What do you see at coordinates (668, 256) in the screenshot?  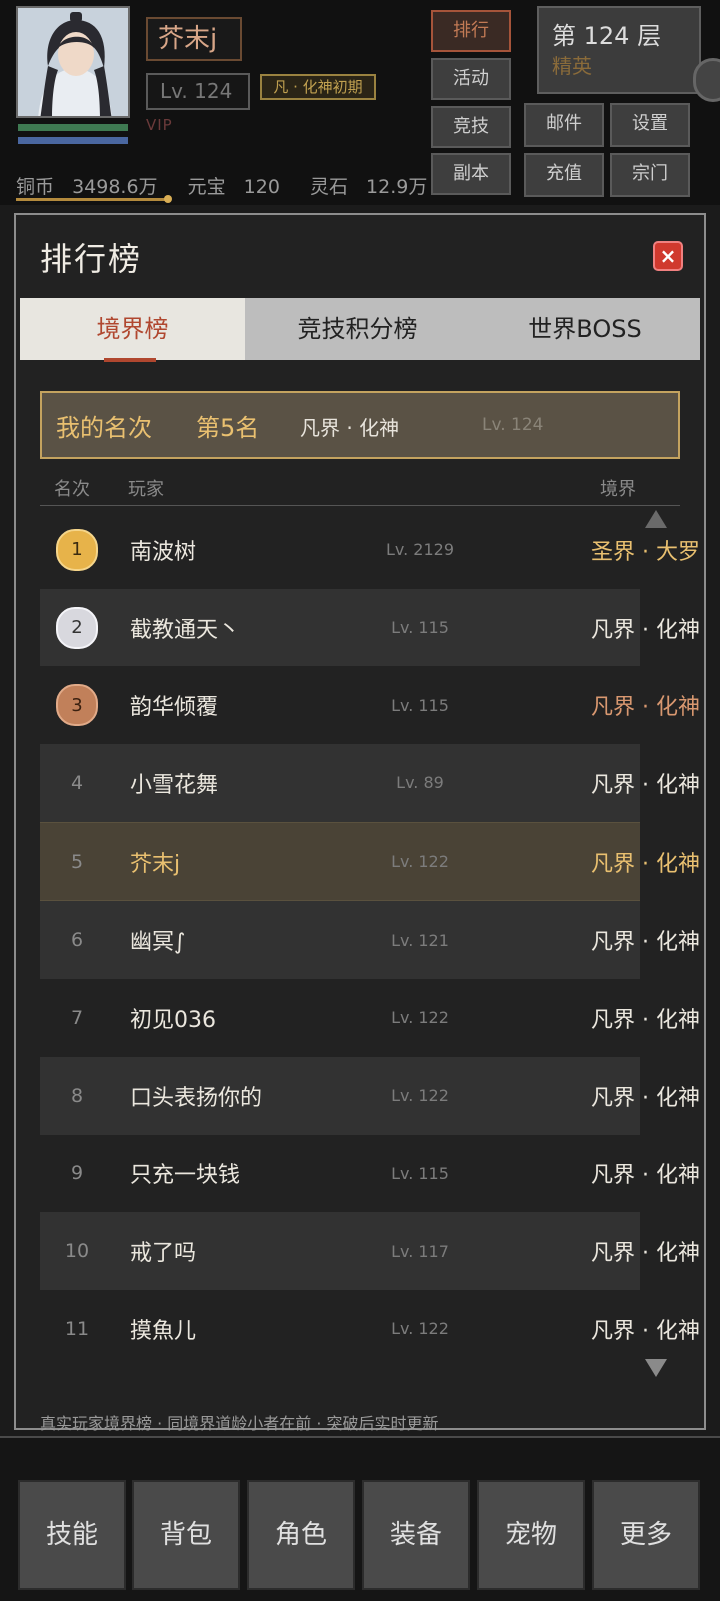 I see `close-icon: ×` at bounding box center [668, 256].